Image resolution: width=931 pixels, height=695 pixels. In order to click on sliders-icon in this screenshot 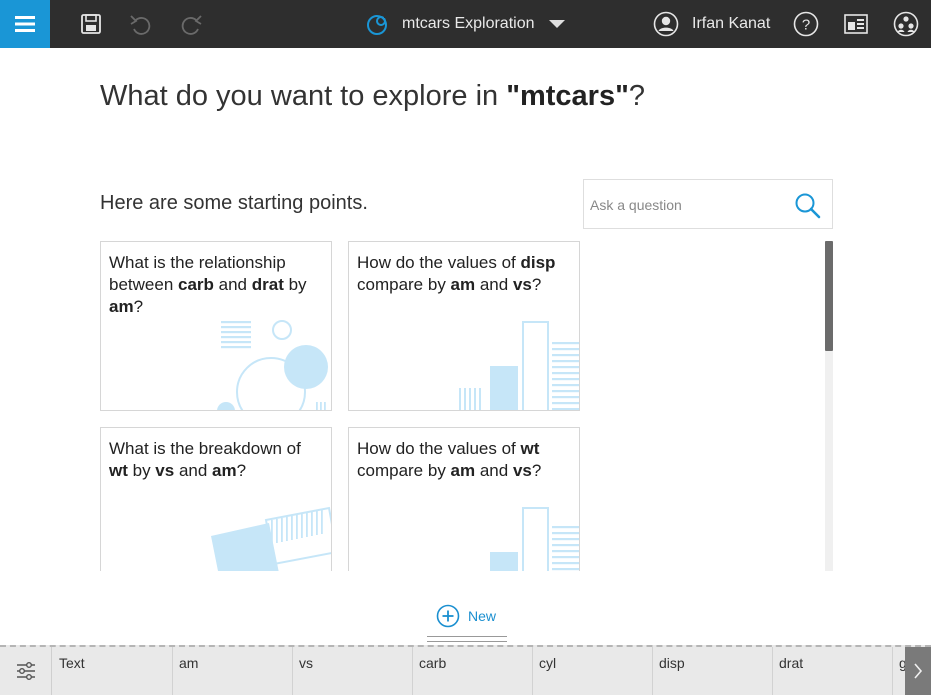, I will do `click(25, 671)`.